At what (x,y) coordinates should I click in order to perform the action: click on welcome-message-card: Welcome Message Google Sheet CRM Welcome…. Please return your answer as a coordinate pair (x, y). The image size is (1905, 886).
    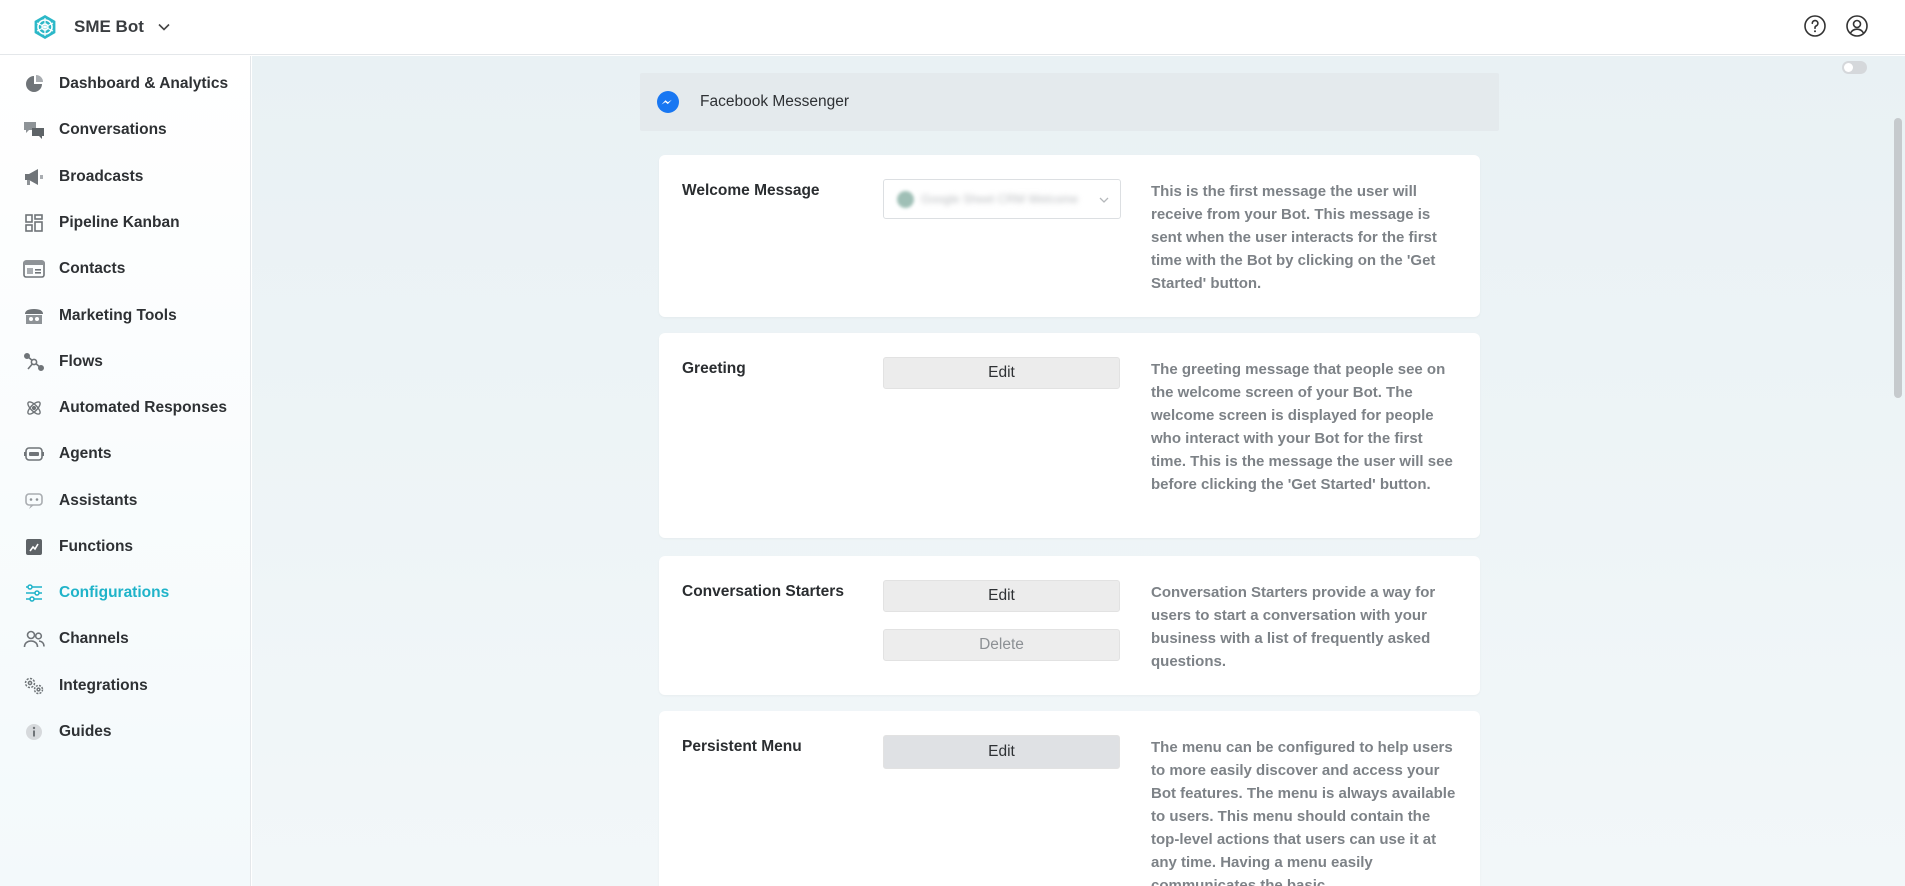
    Looking at the image, I should click on (1069, 236).